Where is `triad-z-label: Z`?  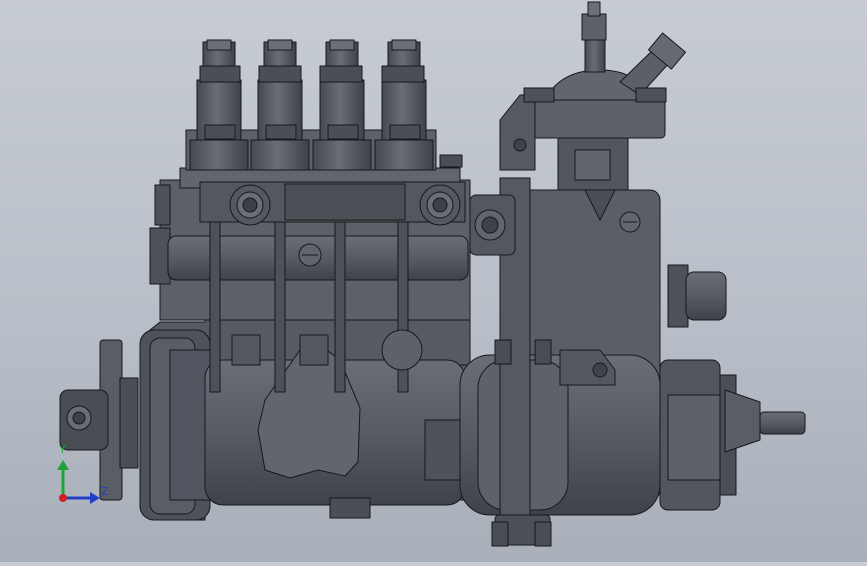 triad-z-label: Z is located at coordinates (105, 491).